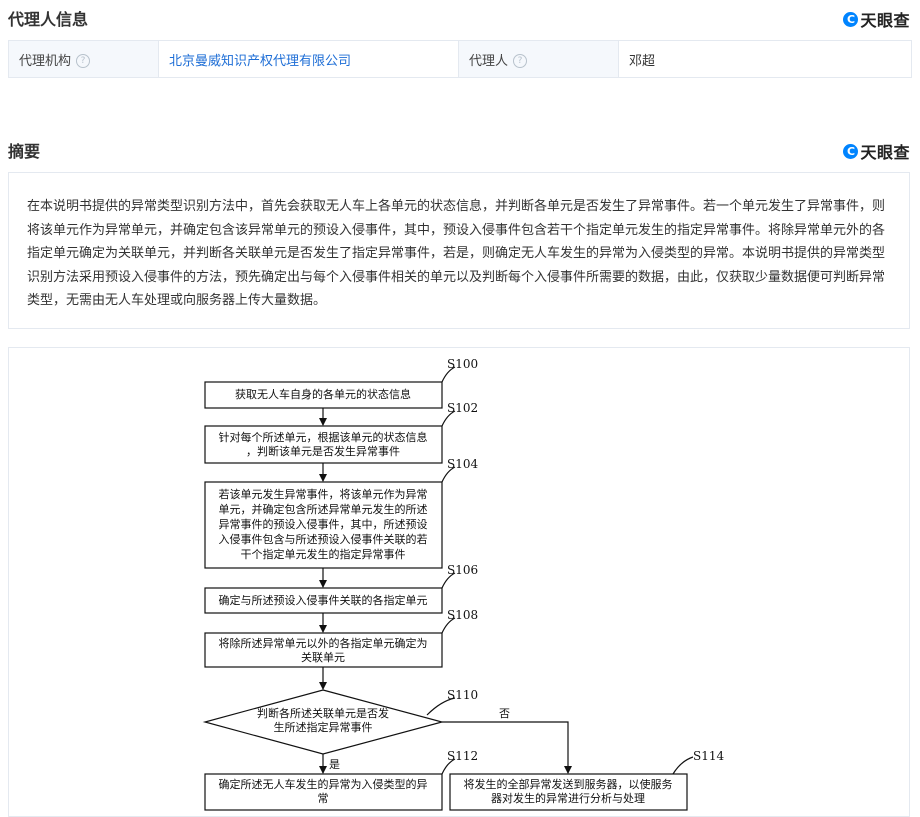 This screenshot has width=920, height=817. I want to click on step-id-s100: S100, so click(462, 364).